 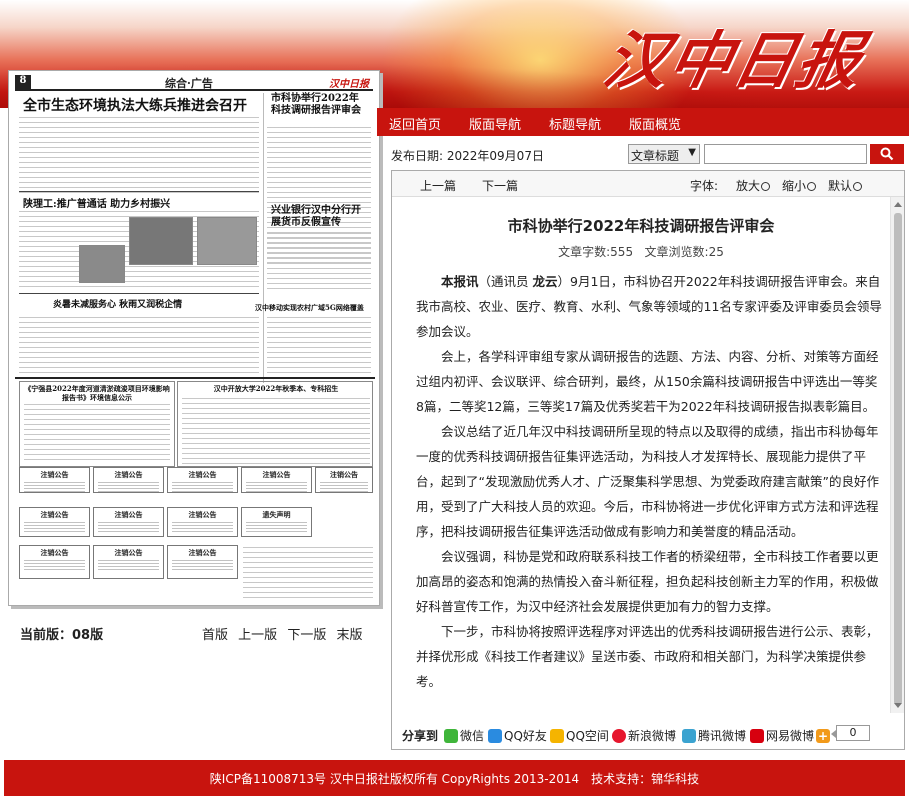 What do you see at coordinates (689, 736) in the screenshot?
I see `tencent-weibo-icon` at bounding box center [689, 736].